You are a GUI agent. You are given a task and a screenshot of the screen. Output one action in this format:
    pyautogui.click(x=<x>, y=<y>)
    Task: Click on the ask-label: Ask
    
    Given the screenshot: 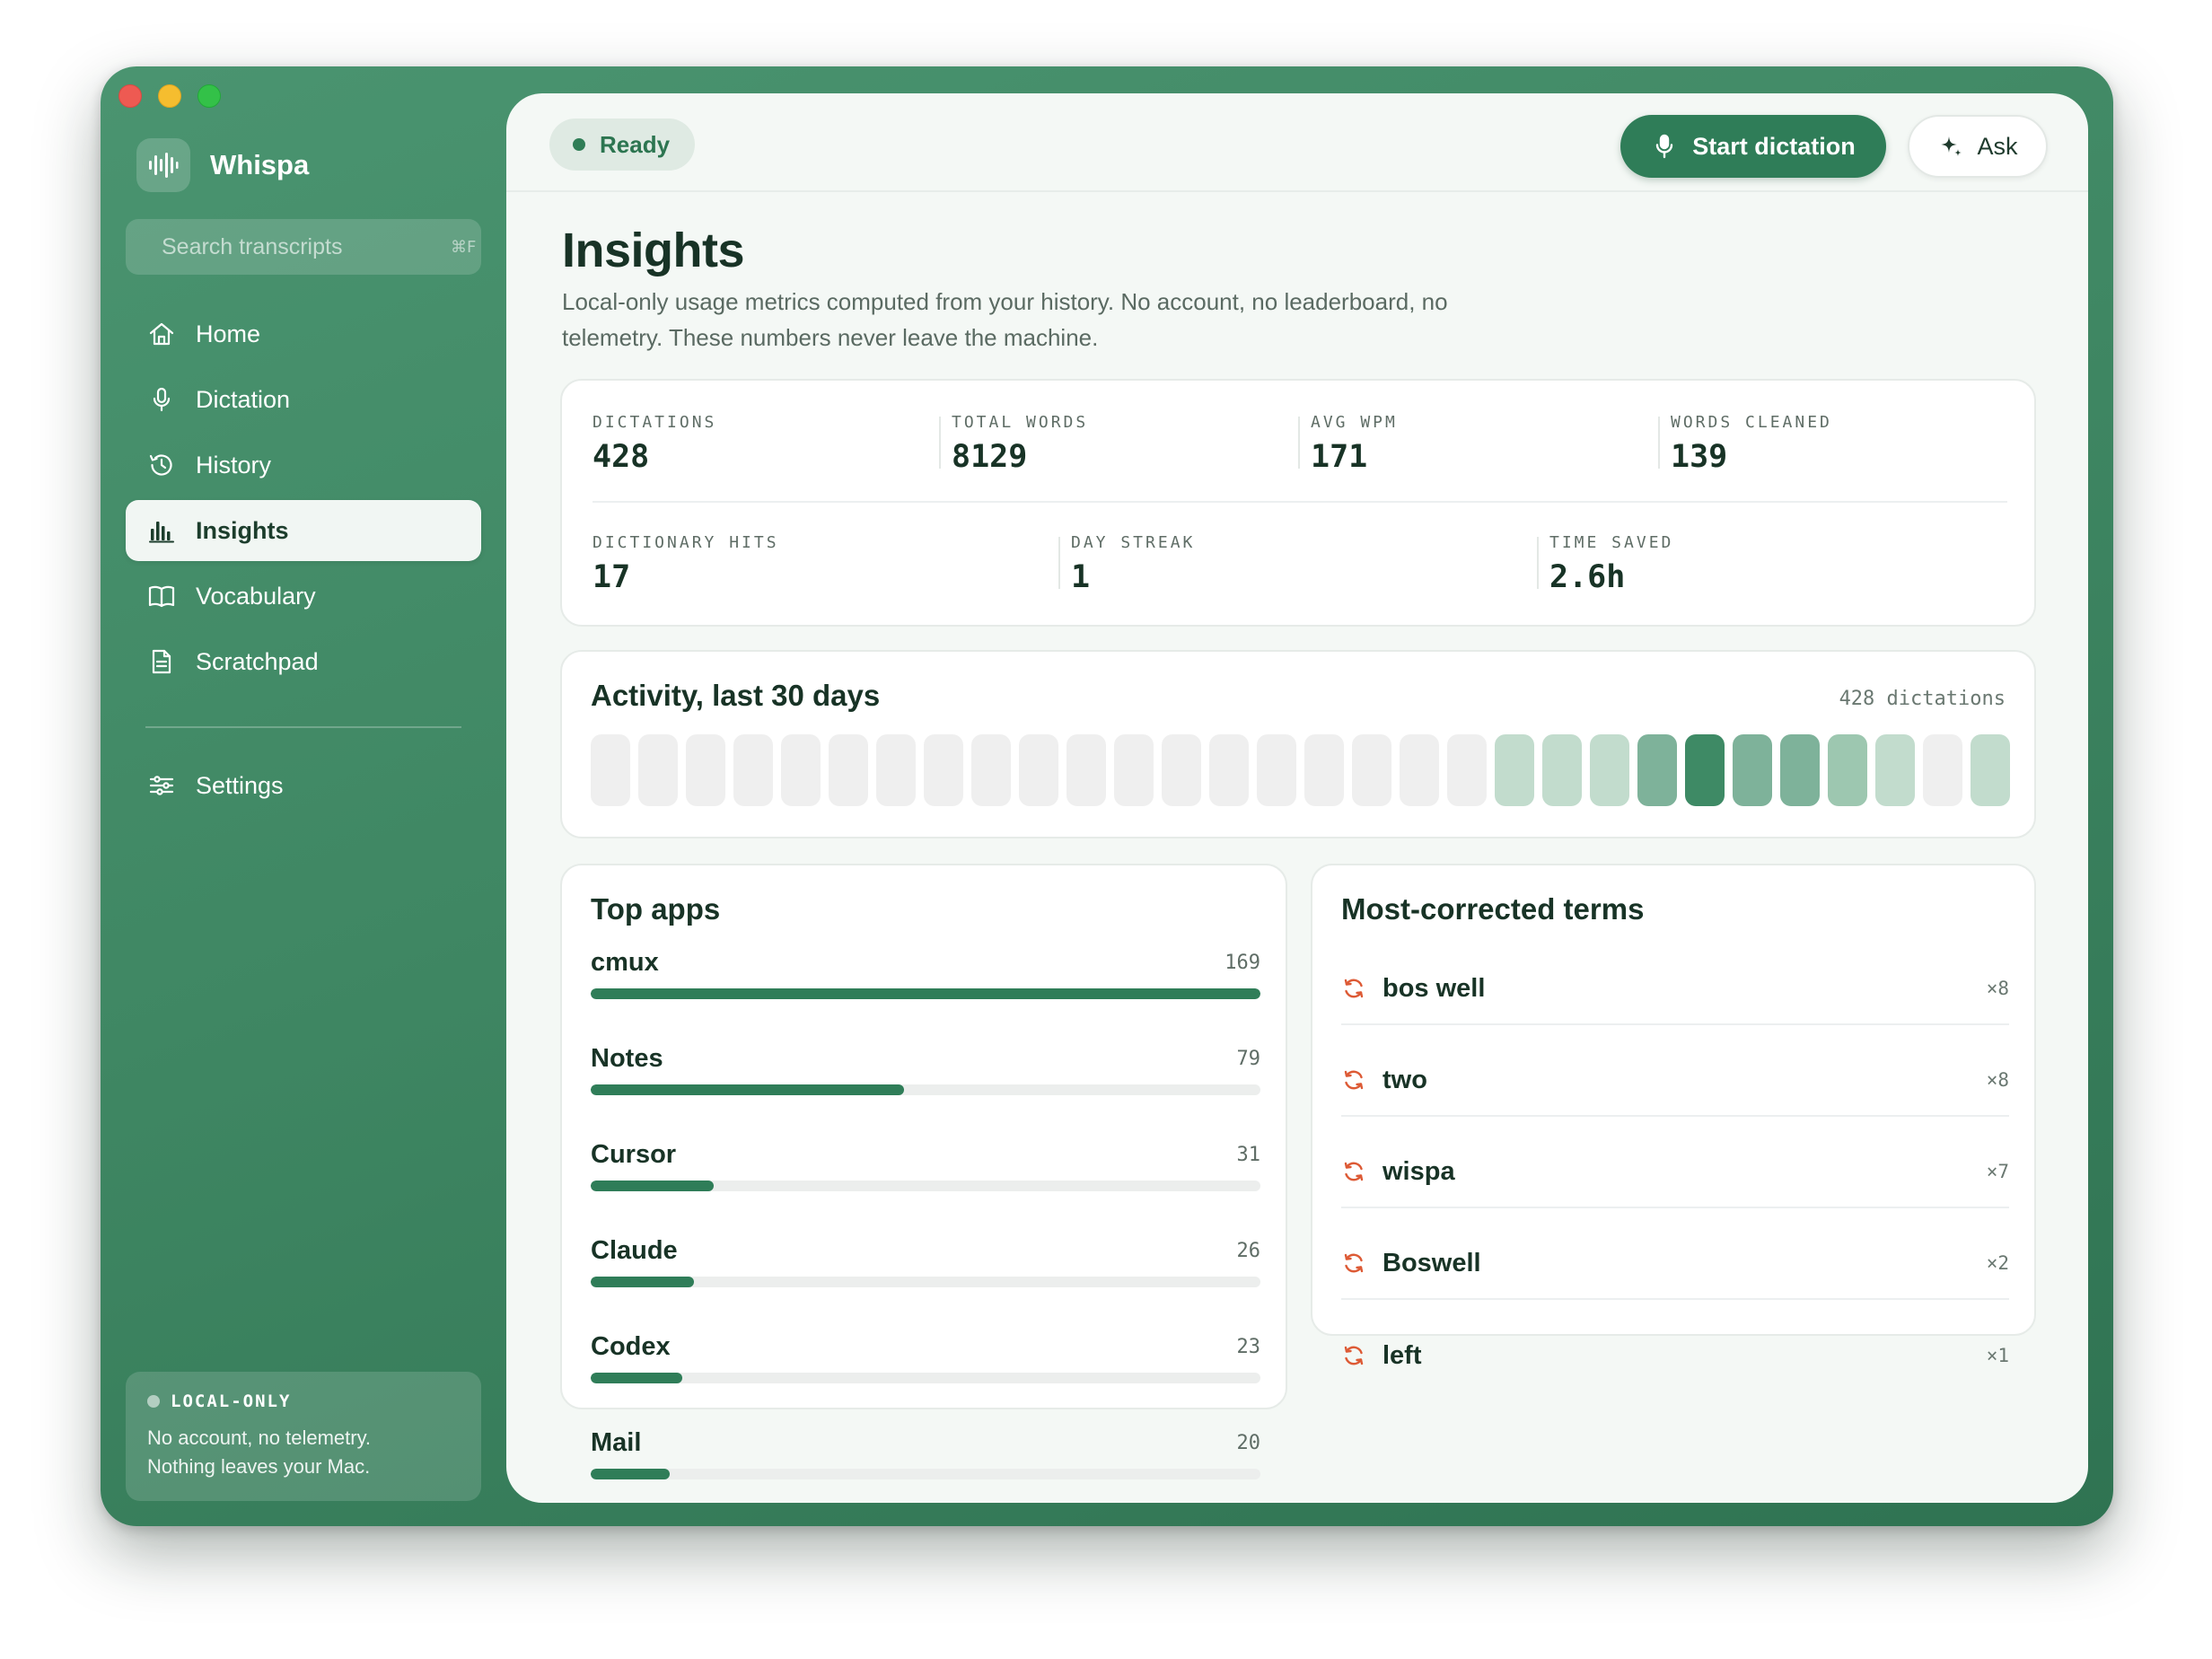 What is the action you would take?
    pyautogui.click(x=1997, y=146)
    